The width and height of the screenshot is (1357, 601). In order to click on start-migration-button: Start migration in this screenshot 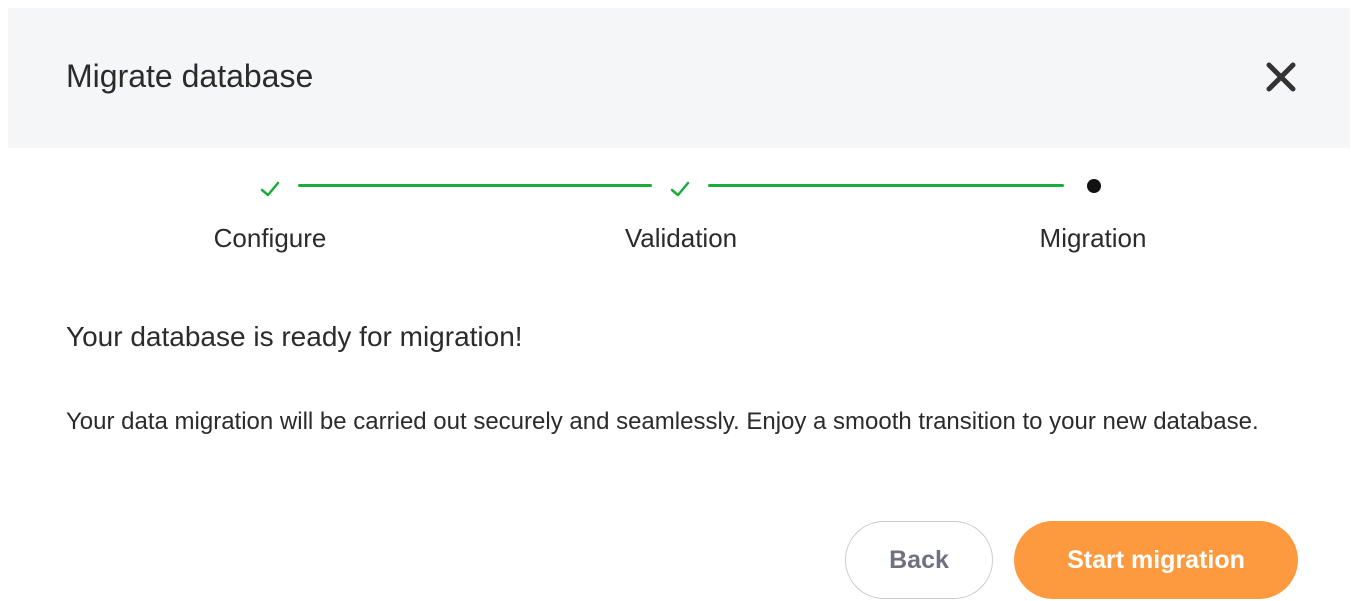, I will do `click(1156, 560)`.